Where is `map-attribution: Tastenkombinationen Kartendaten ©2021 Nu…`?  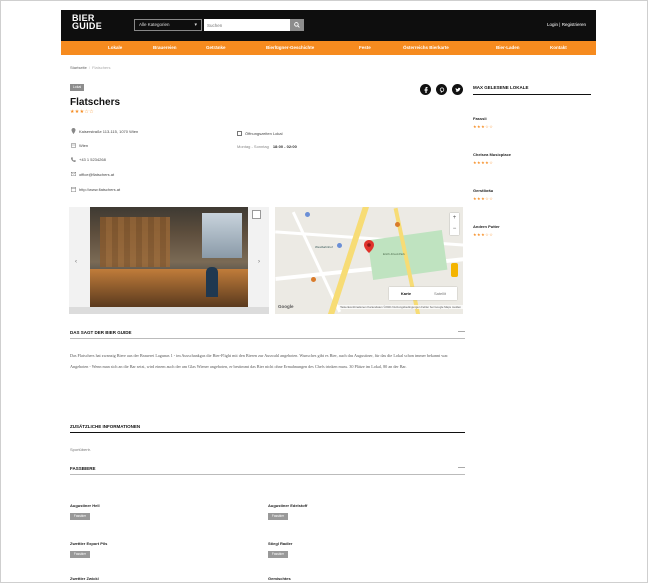
map-attribution: Tastenkombinationen Kartendaten ©2021 Nu… is located at coordinates (400, 307).